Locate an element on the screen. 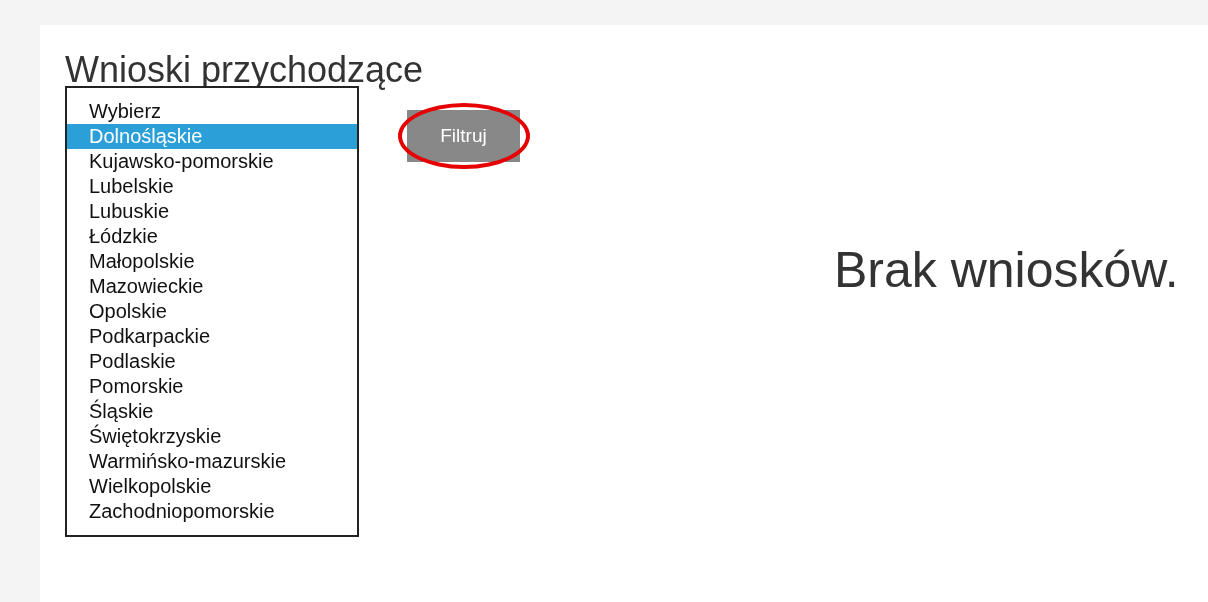  region-option: Podlaskie is located at coordinates (212, 361).